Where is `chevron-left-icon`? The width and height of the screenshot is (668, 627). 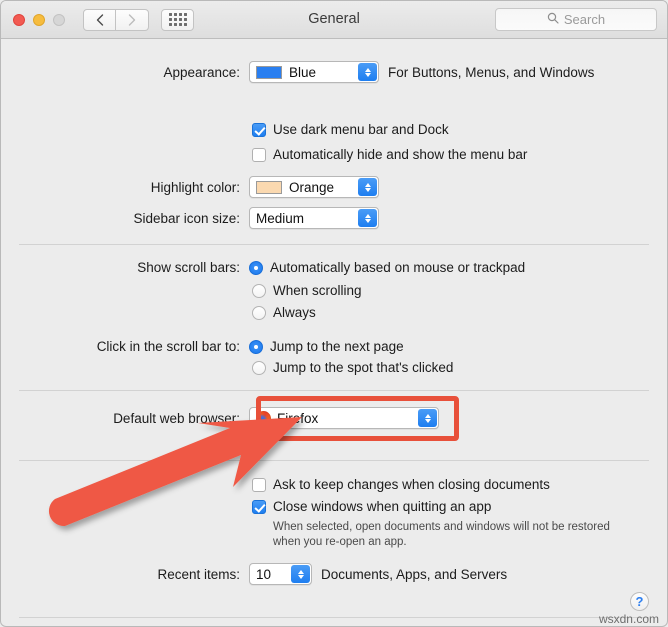 chevron-left-icon is located at coordinates (100, 19).